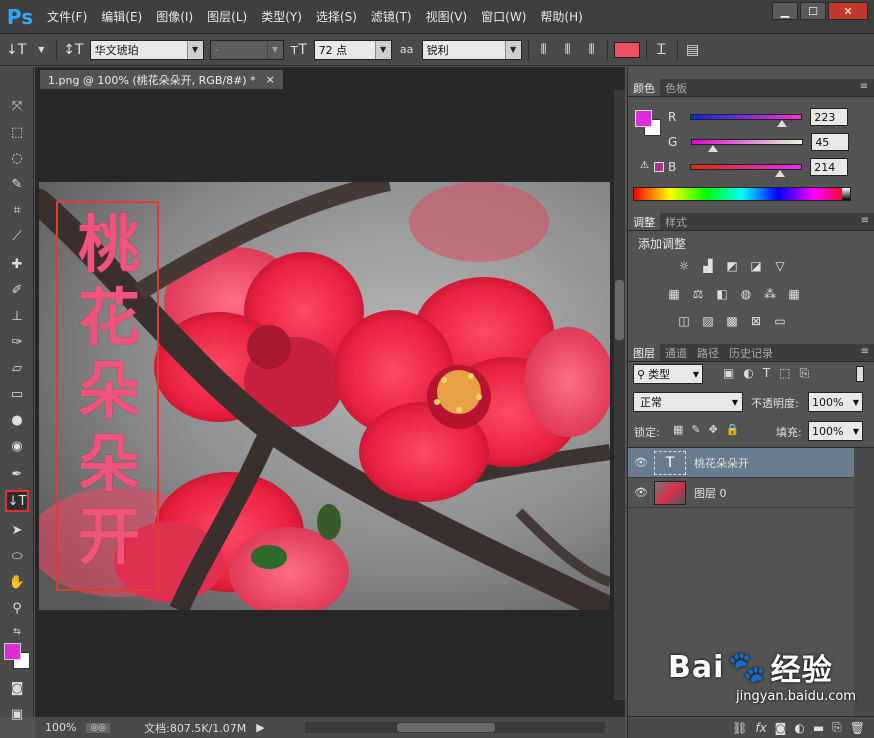 The image size is (874, 738). I want to click on b-value-input: 214, so click(829, 167).